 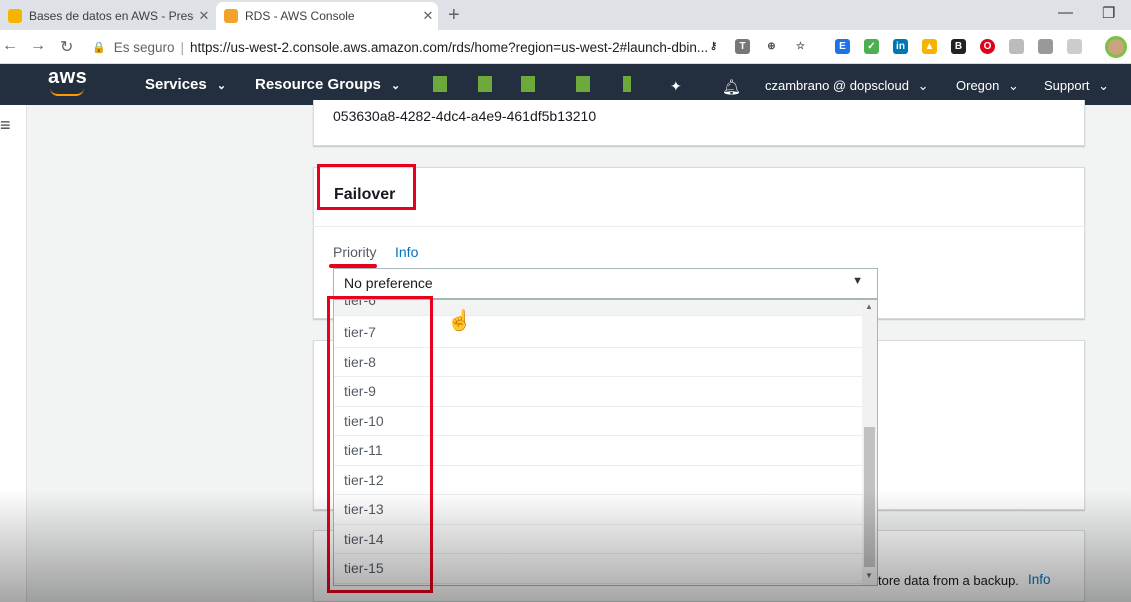 What do you see at coordinates (318, 84) in the screenshot?
I see `resource-groups-label: Resource Groups` at bounding box center [318, 84].